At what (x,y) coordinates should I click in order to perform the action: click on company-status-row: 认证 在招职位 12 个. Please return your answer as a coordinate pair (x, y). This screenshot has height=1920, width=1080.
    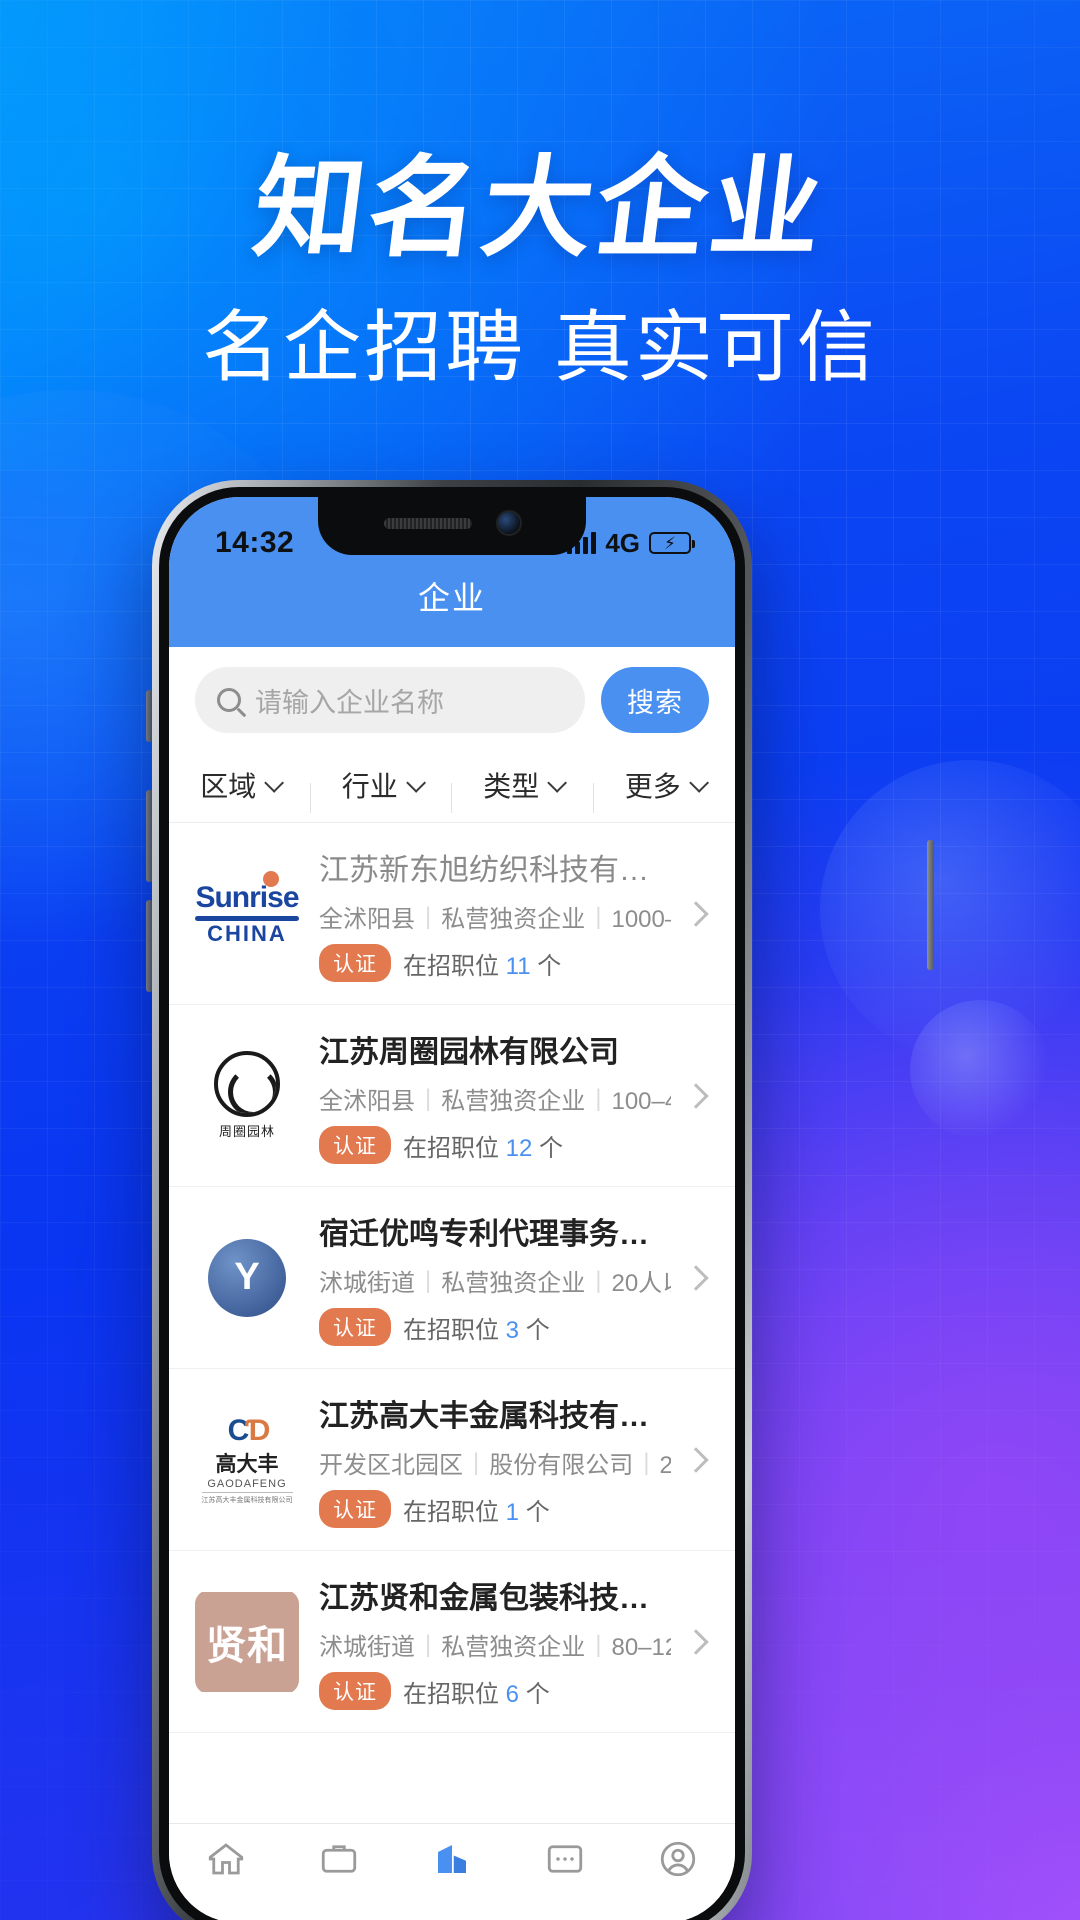
    Looking at the image, I should click on (495, 1145).